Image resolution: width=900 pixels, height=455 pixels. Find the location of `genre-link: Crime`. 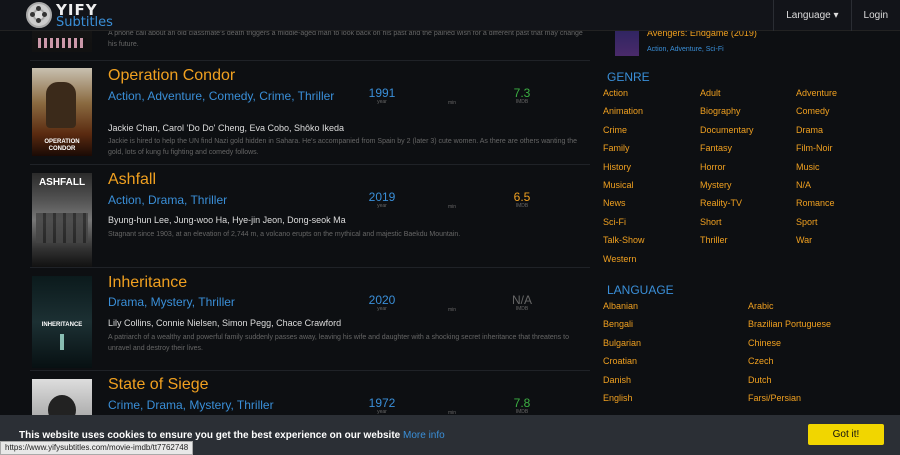

genre-link: Crime is located at coordinates (615, 130).